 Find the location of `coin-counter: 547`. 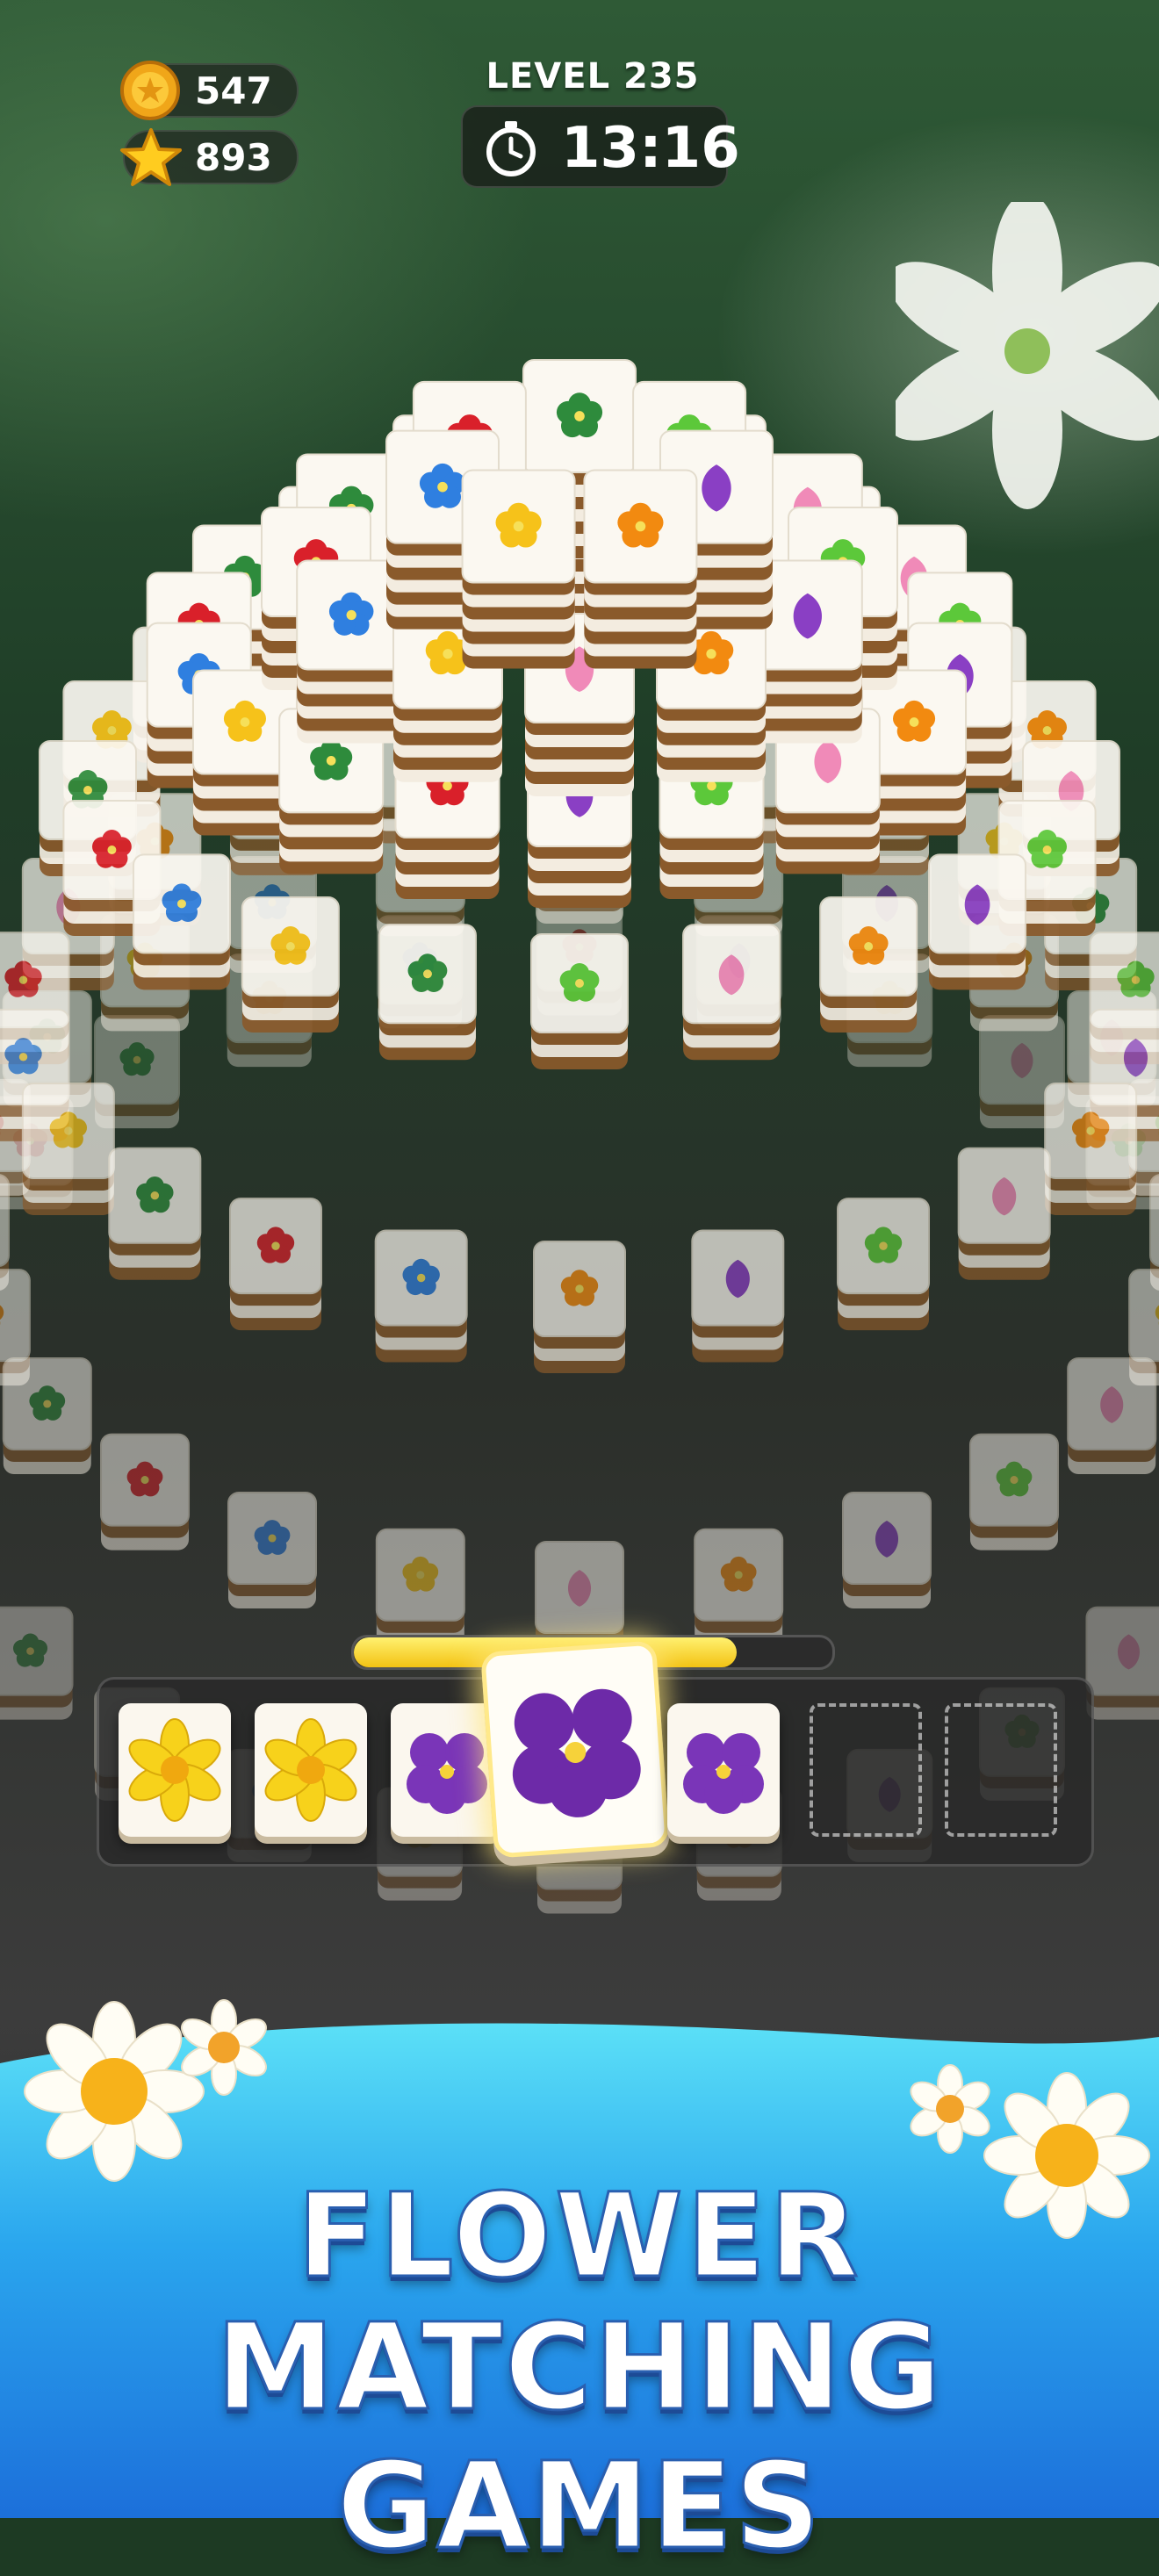

coin-counter: 547 is located at coordinates (211, 90).